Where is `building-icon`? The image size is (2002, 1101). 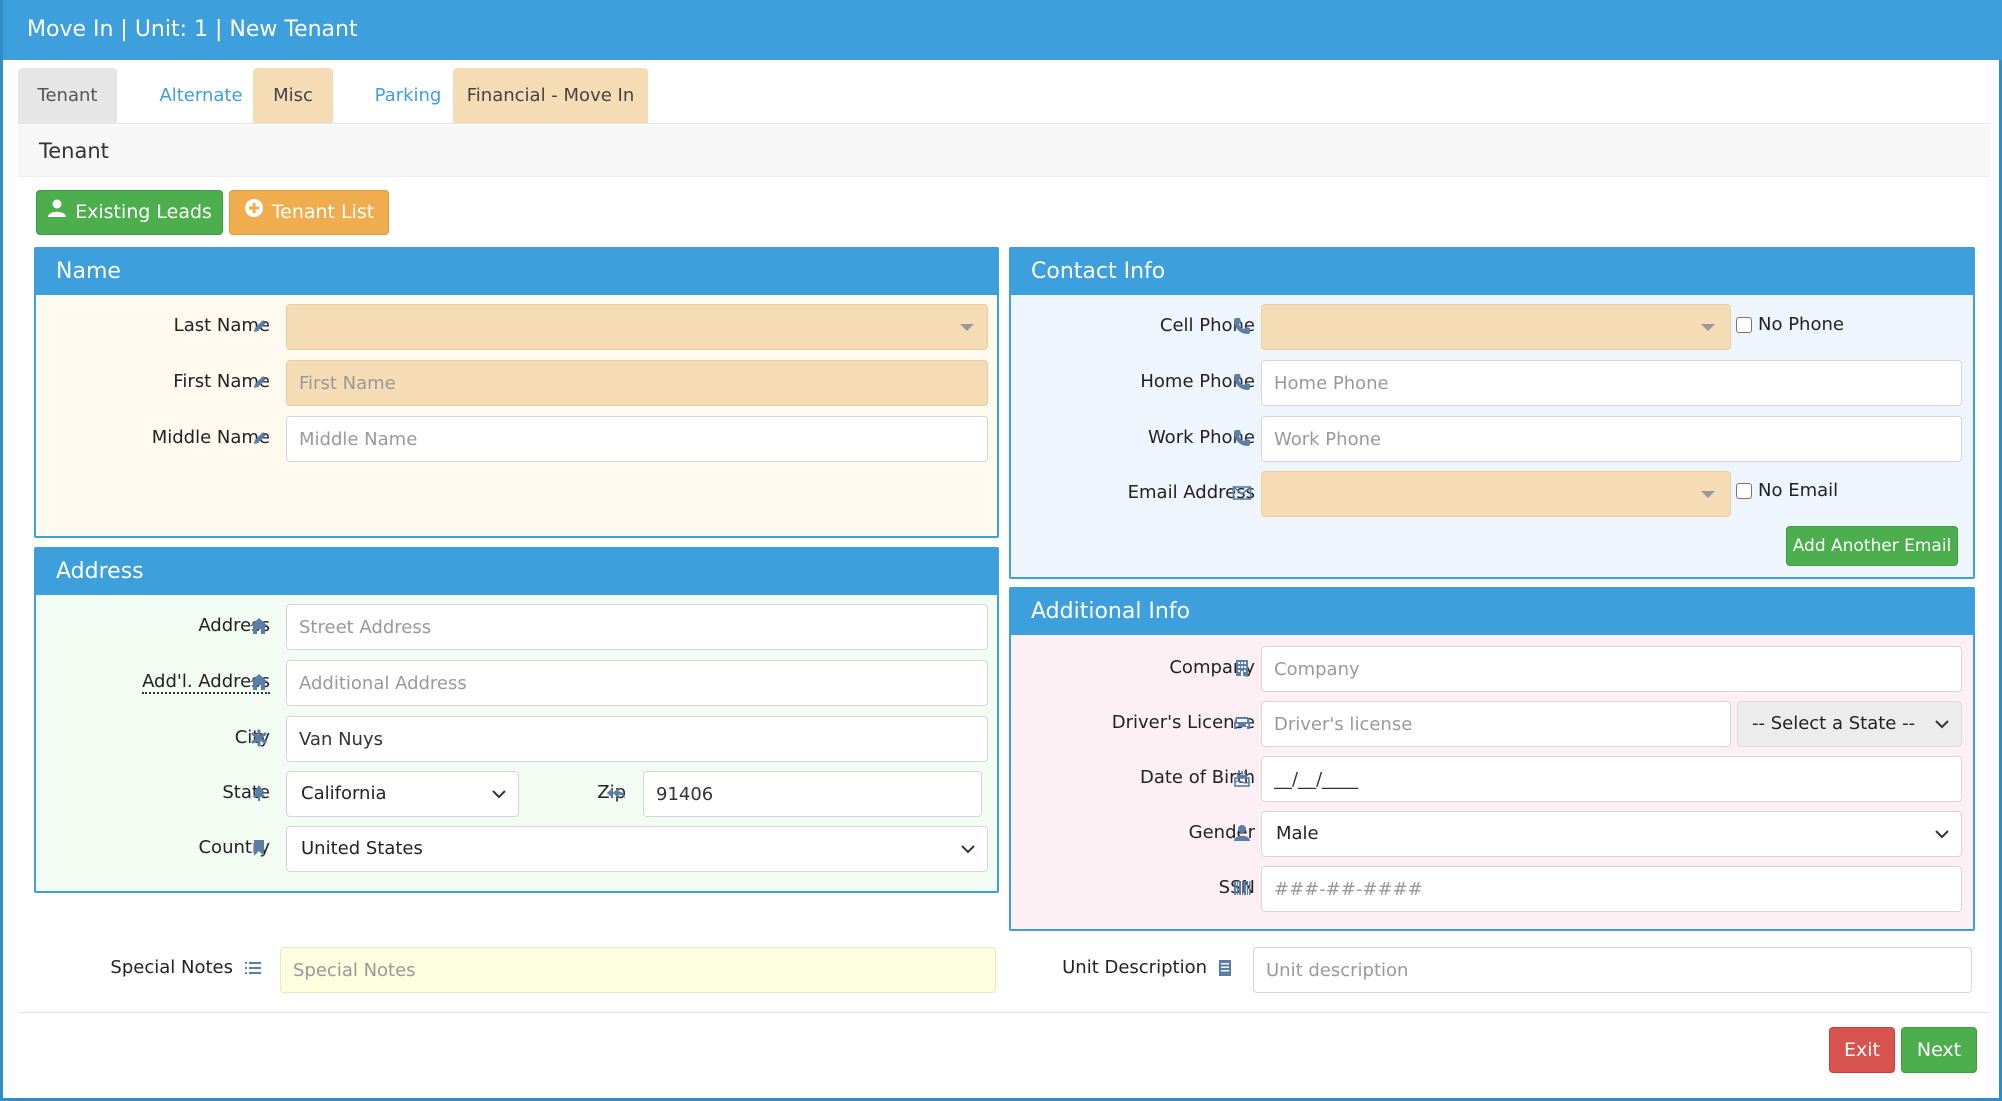 building-icon is located at coordinates (1242, 668).